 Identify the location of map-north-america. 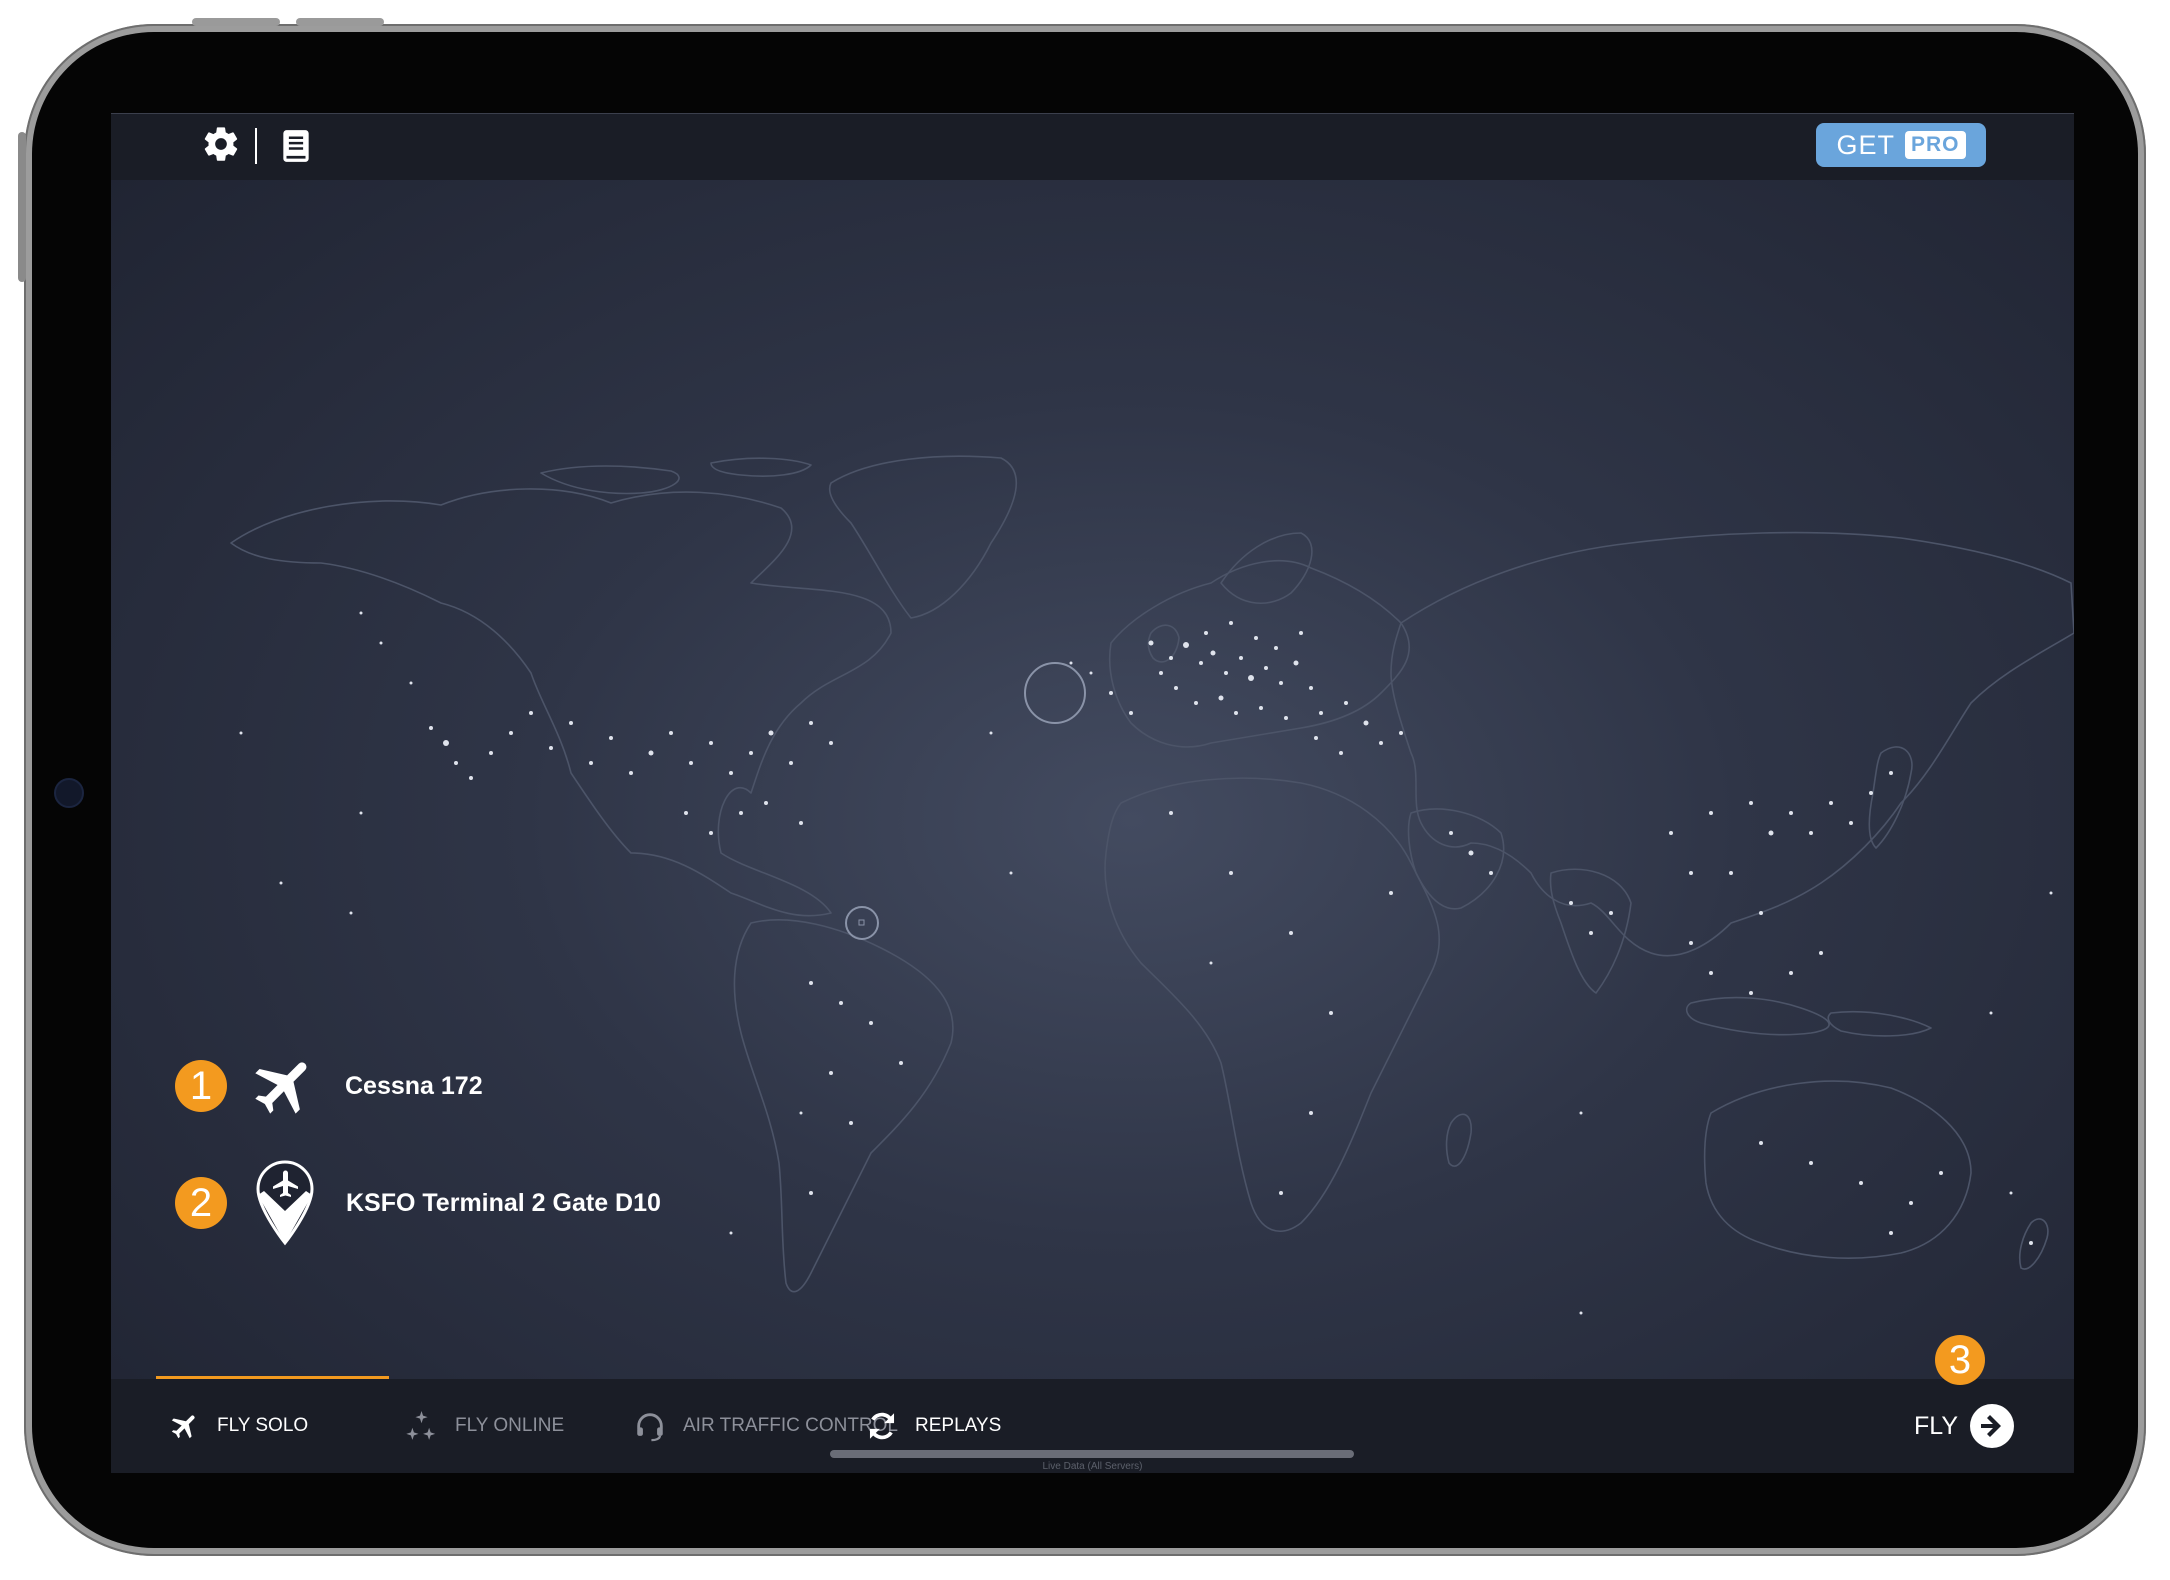
(561, 702).